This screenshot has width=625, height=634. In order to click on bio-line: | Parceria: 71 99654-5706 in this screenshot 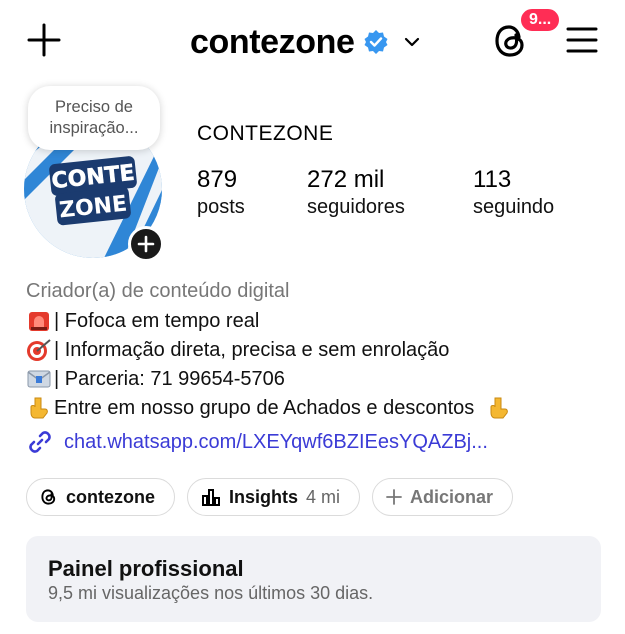, I will do `click(155, 379)`.